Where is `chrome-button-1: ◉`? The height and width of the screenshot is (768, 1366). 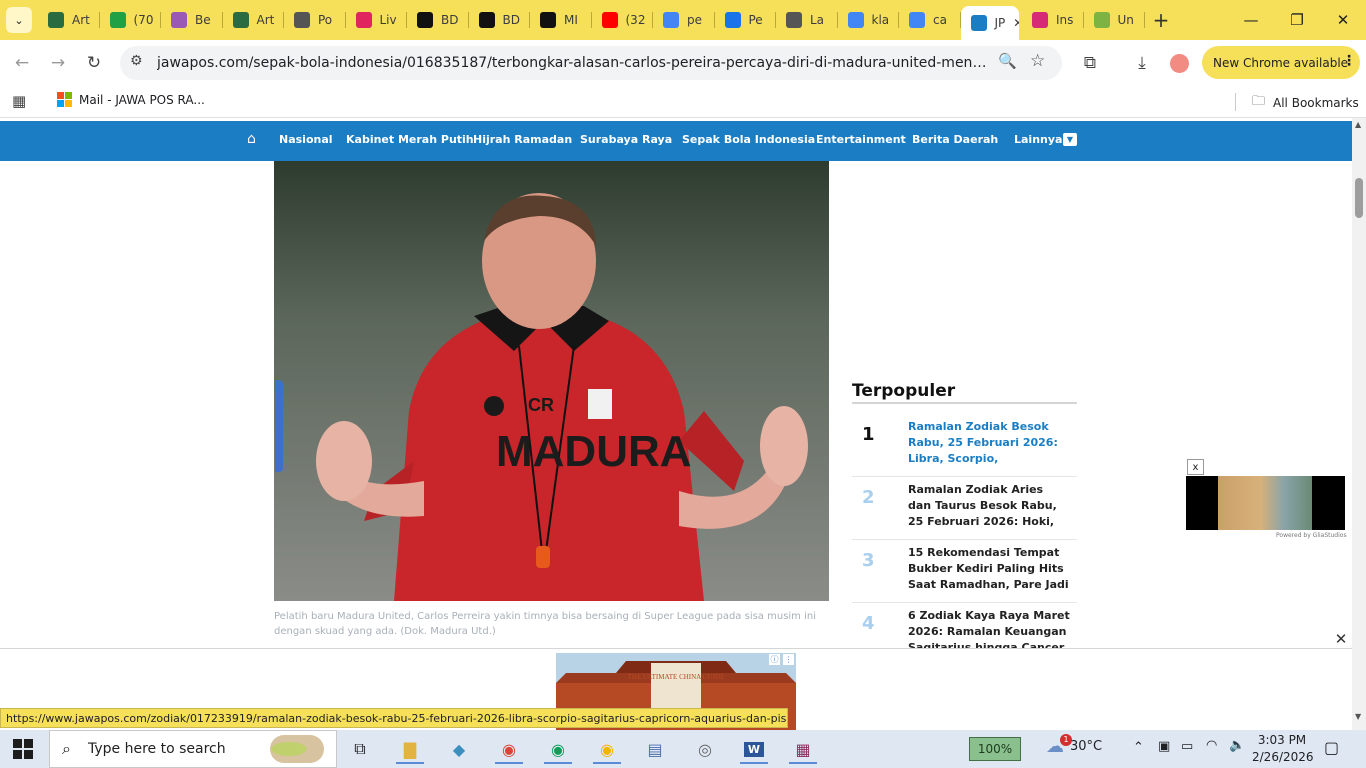
chrome-button-1: ◉ is located at coordinates (509, 749).